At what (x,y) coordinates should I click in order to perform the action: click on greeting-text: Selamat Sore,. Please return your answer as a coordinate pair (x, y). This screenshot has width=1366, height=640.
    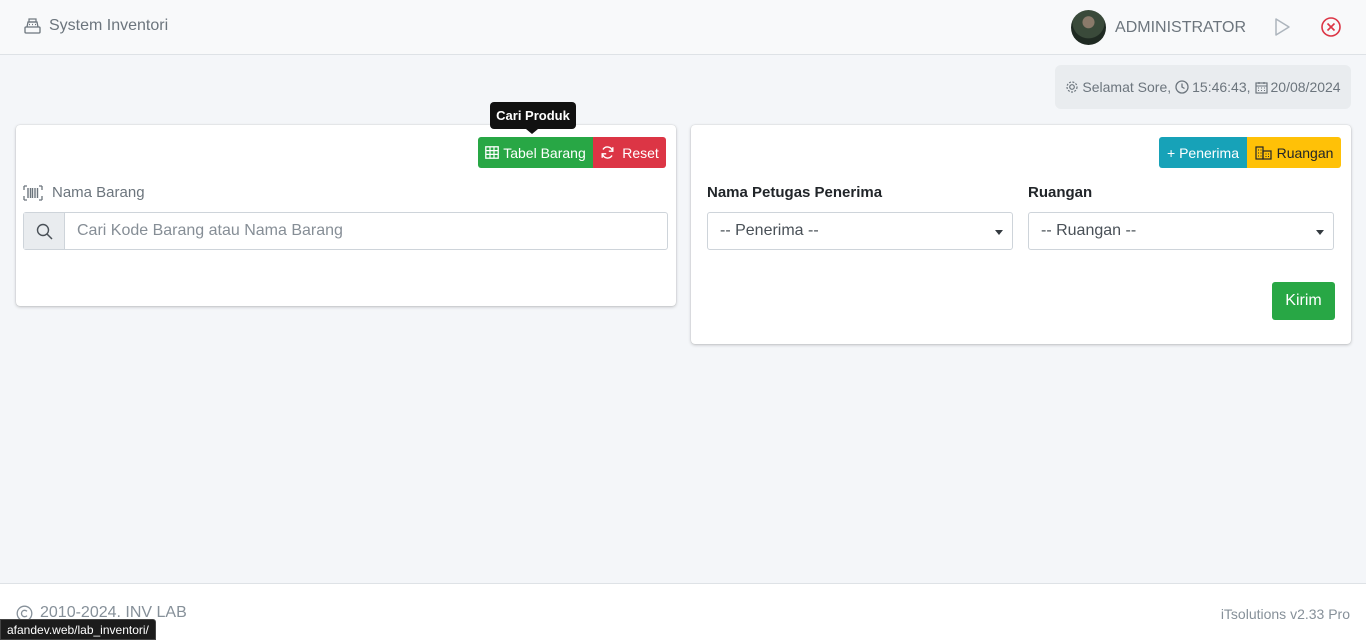
    Looking at the image, I should click on (1127, 87).